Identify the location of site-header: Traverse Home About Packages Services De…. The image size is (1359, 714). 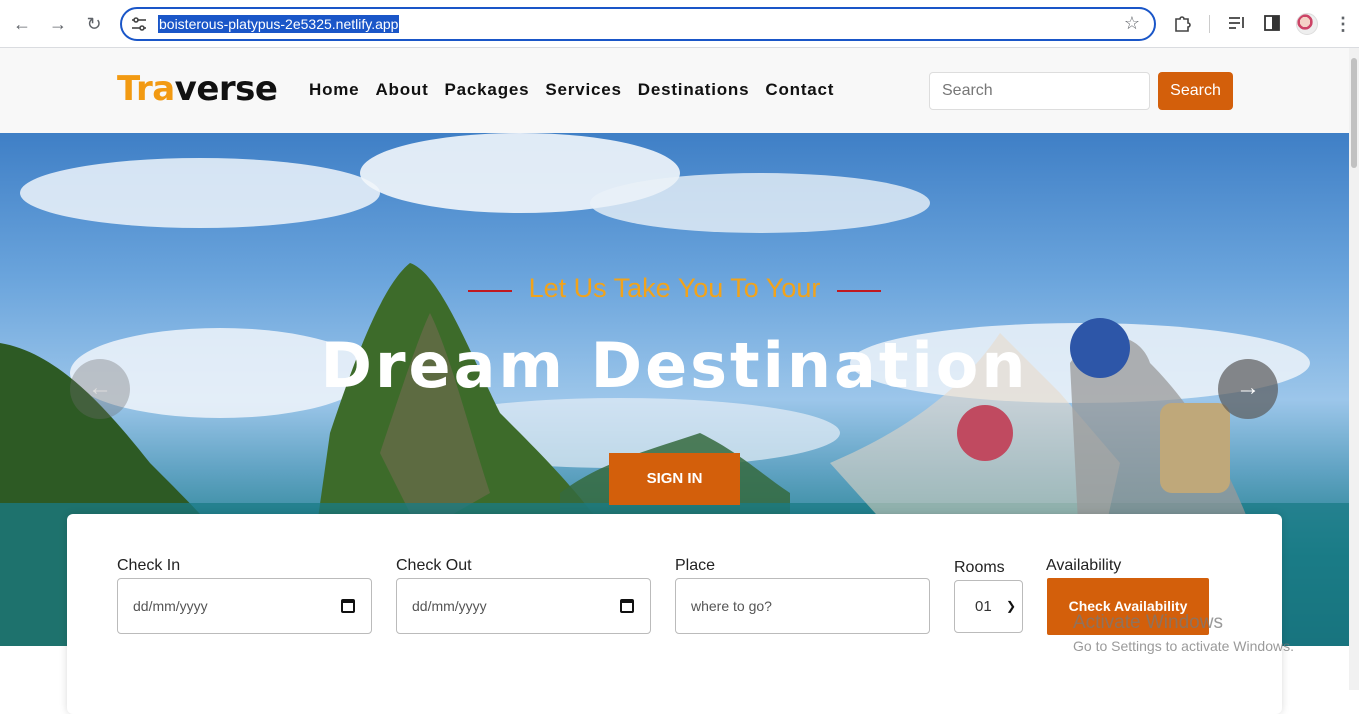
(674, 90).